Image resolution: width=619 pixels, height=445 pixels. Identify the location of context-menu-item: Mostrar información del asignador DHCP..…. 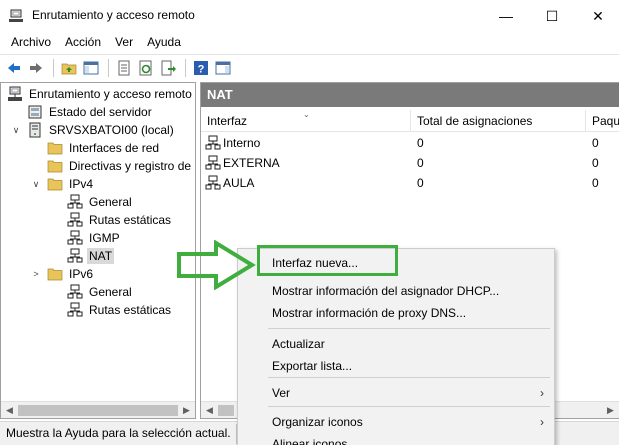
(396, 291).